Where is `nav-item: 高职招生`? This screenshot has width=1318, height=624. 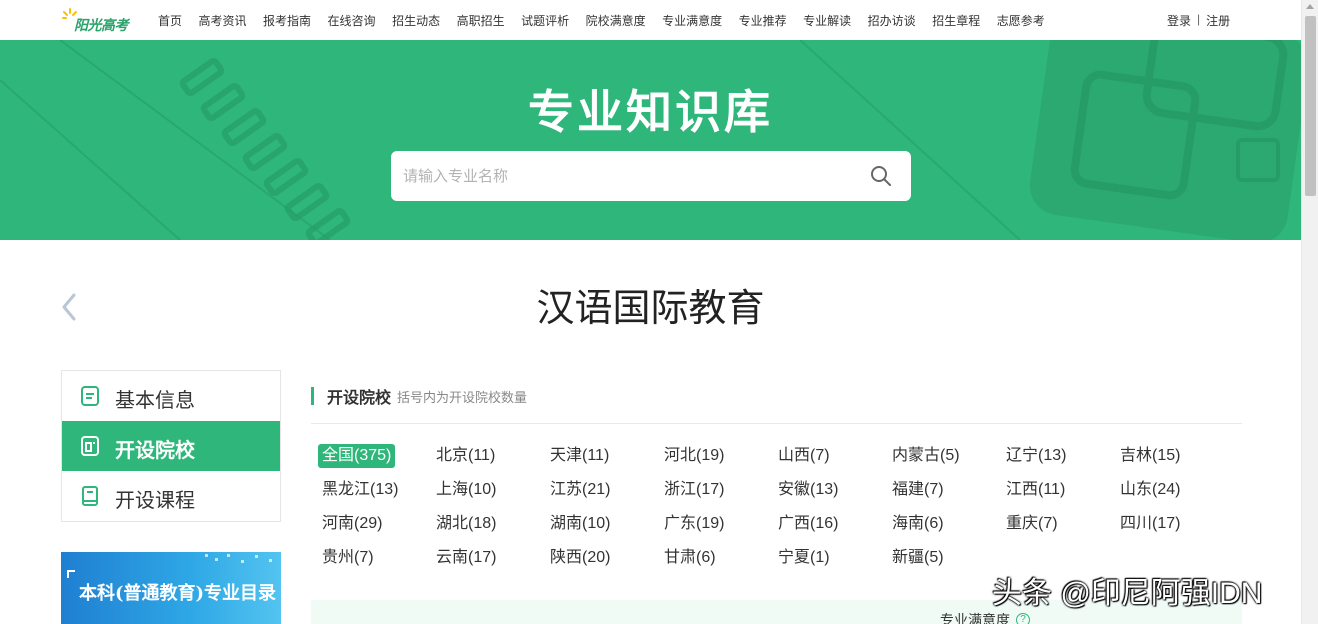 nav-item: 高职招生 is located at coordinates (481, 20).